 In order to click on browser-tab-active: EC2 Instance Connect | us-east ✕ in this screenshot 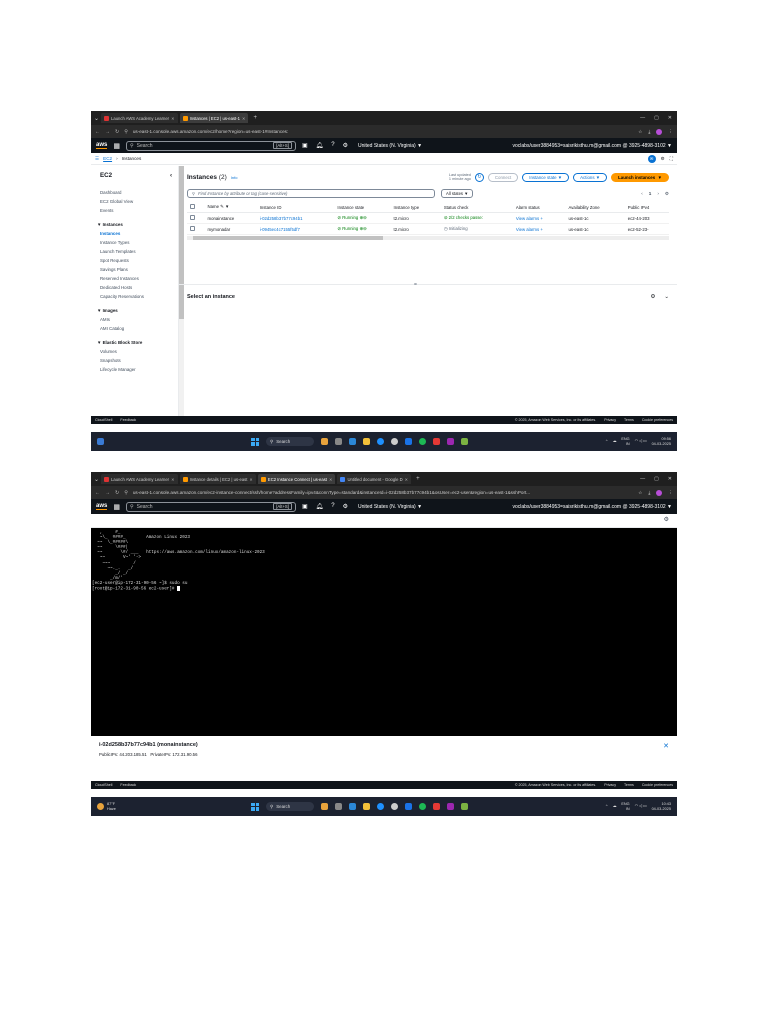, I will do `click(296, 479)`.